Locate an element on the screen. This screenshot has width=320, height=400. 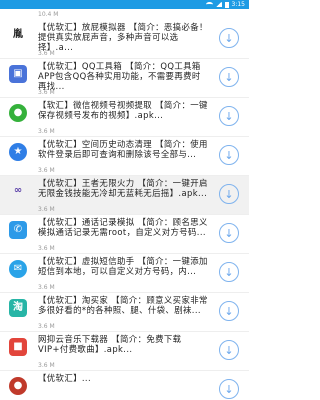
music-box-icon: ■ is located at coordinates (18, 347).